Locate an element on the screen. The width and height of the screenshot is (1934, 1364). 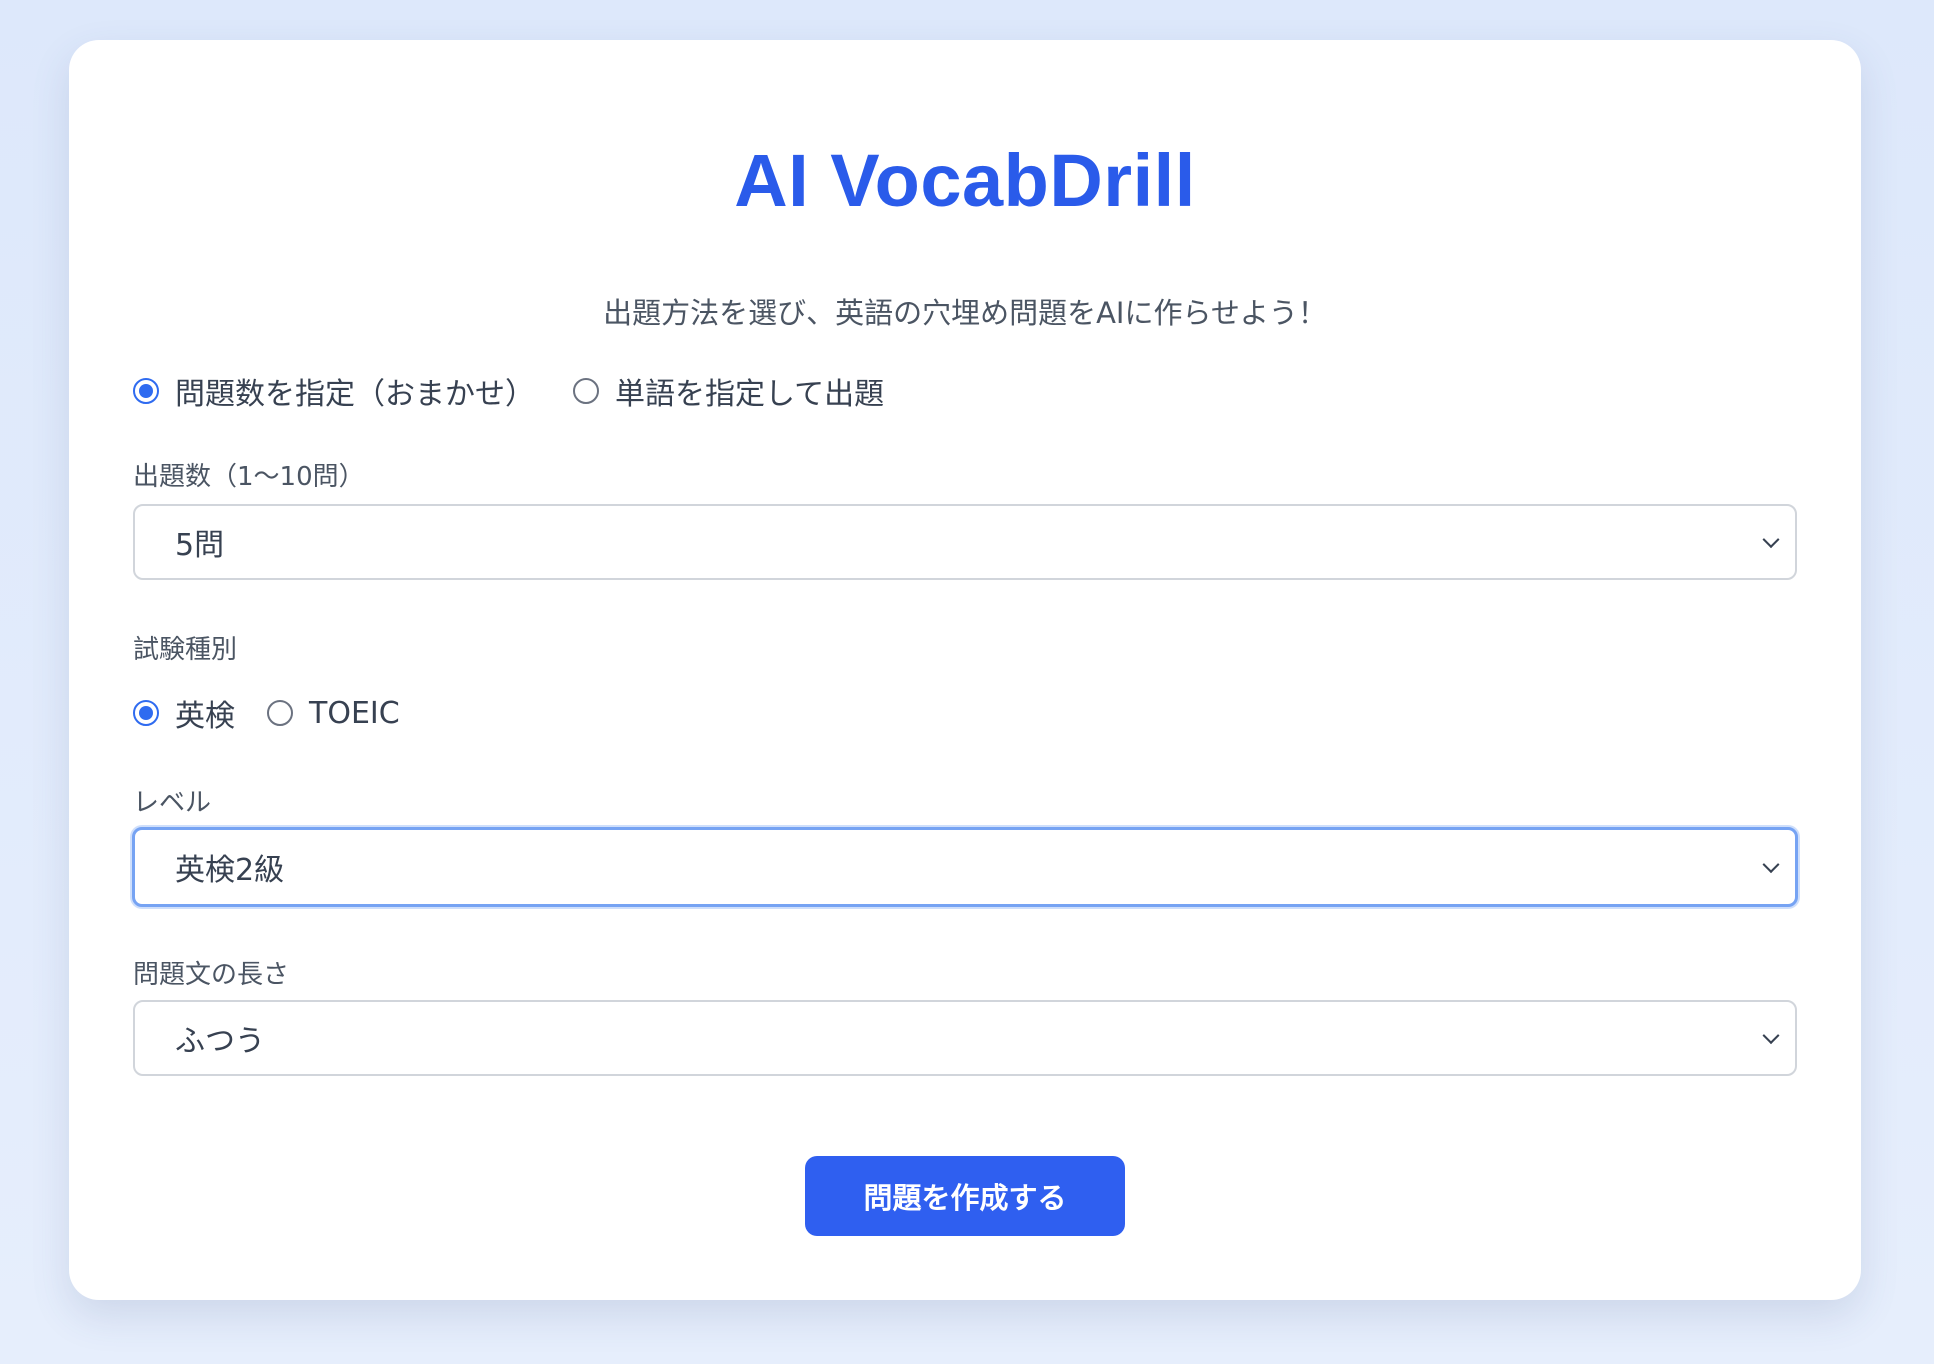
exam-type-option-eiken: 英検 is located at coordinates (184, 713).